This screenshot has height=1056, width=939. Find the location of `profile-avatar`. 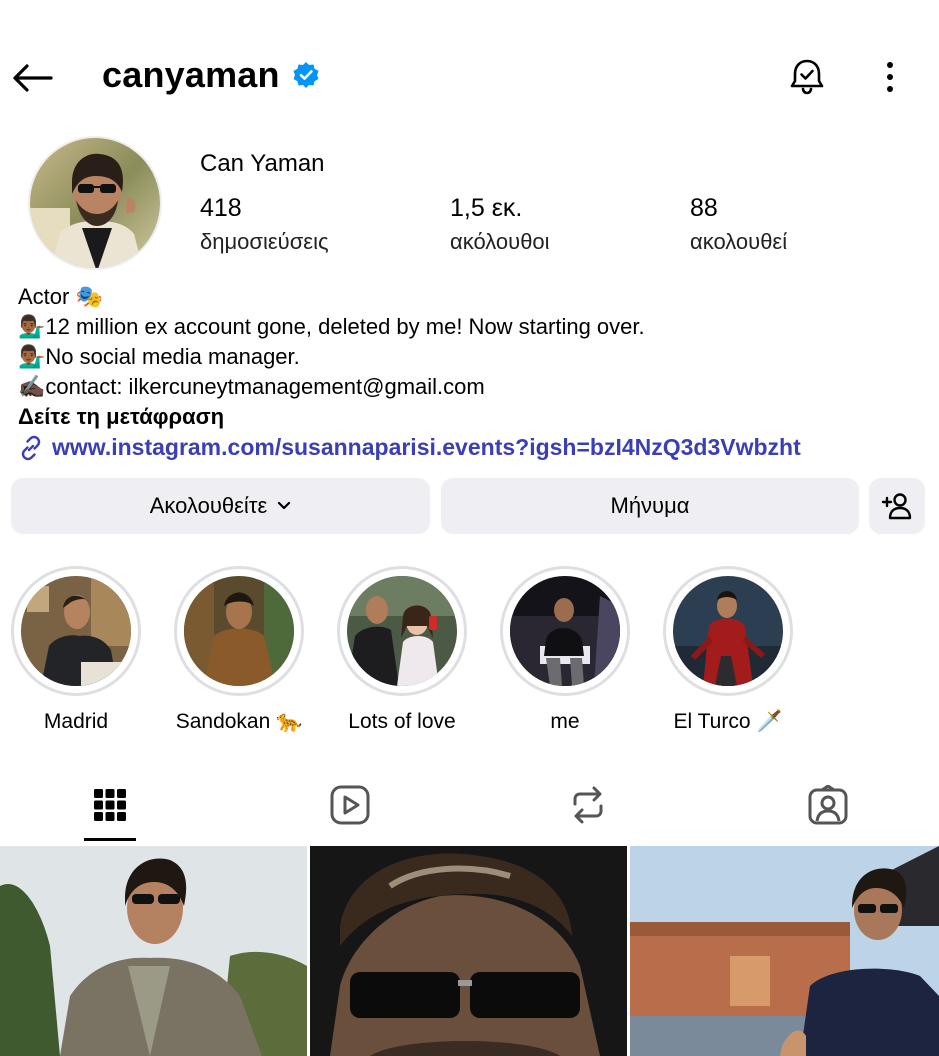

profile-avatar is located at coordinates (95, 203).